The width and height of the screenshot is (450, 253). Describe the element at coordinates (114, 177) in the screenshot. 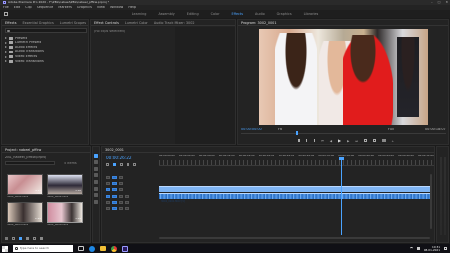

I see `track-target-v3: V3` at that location.